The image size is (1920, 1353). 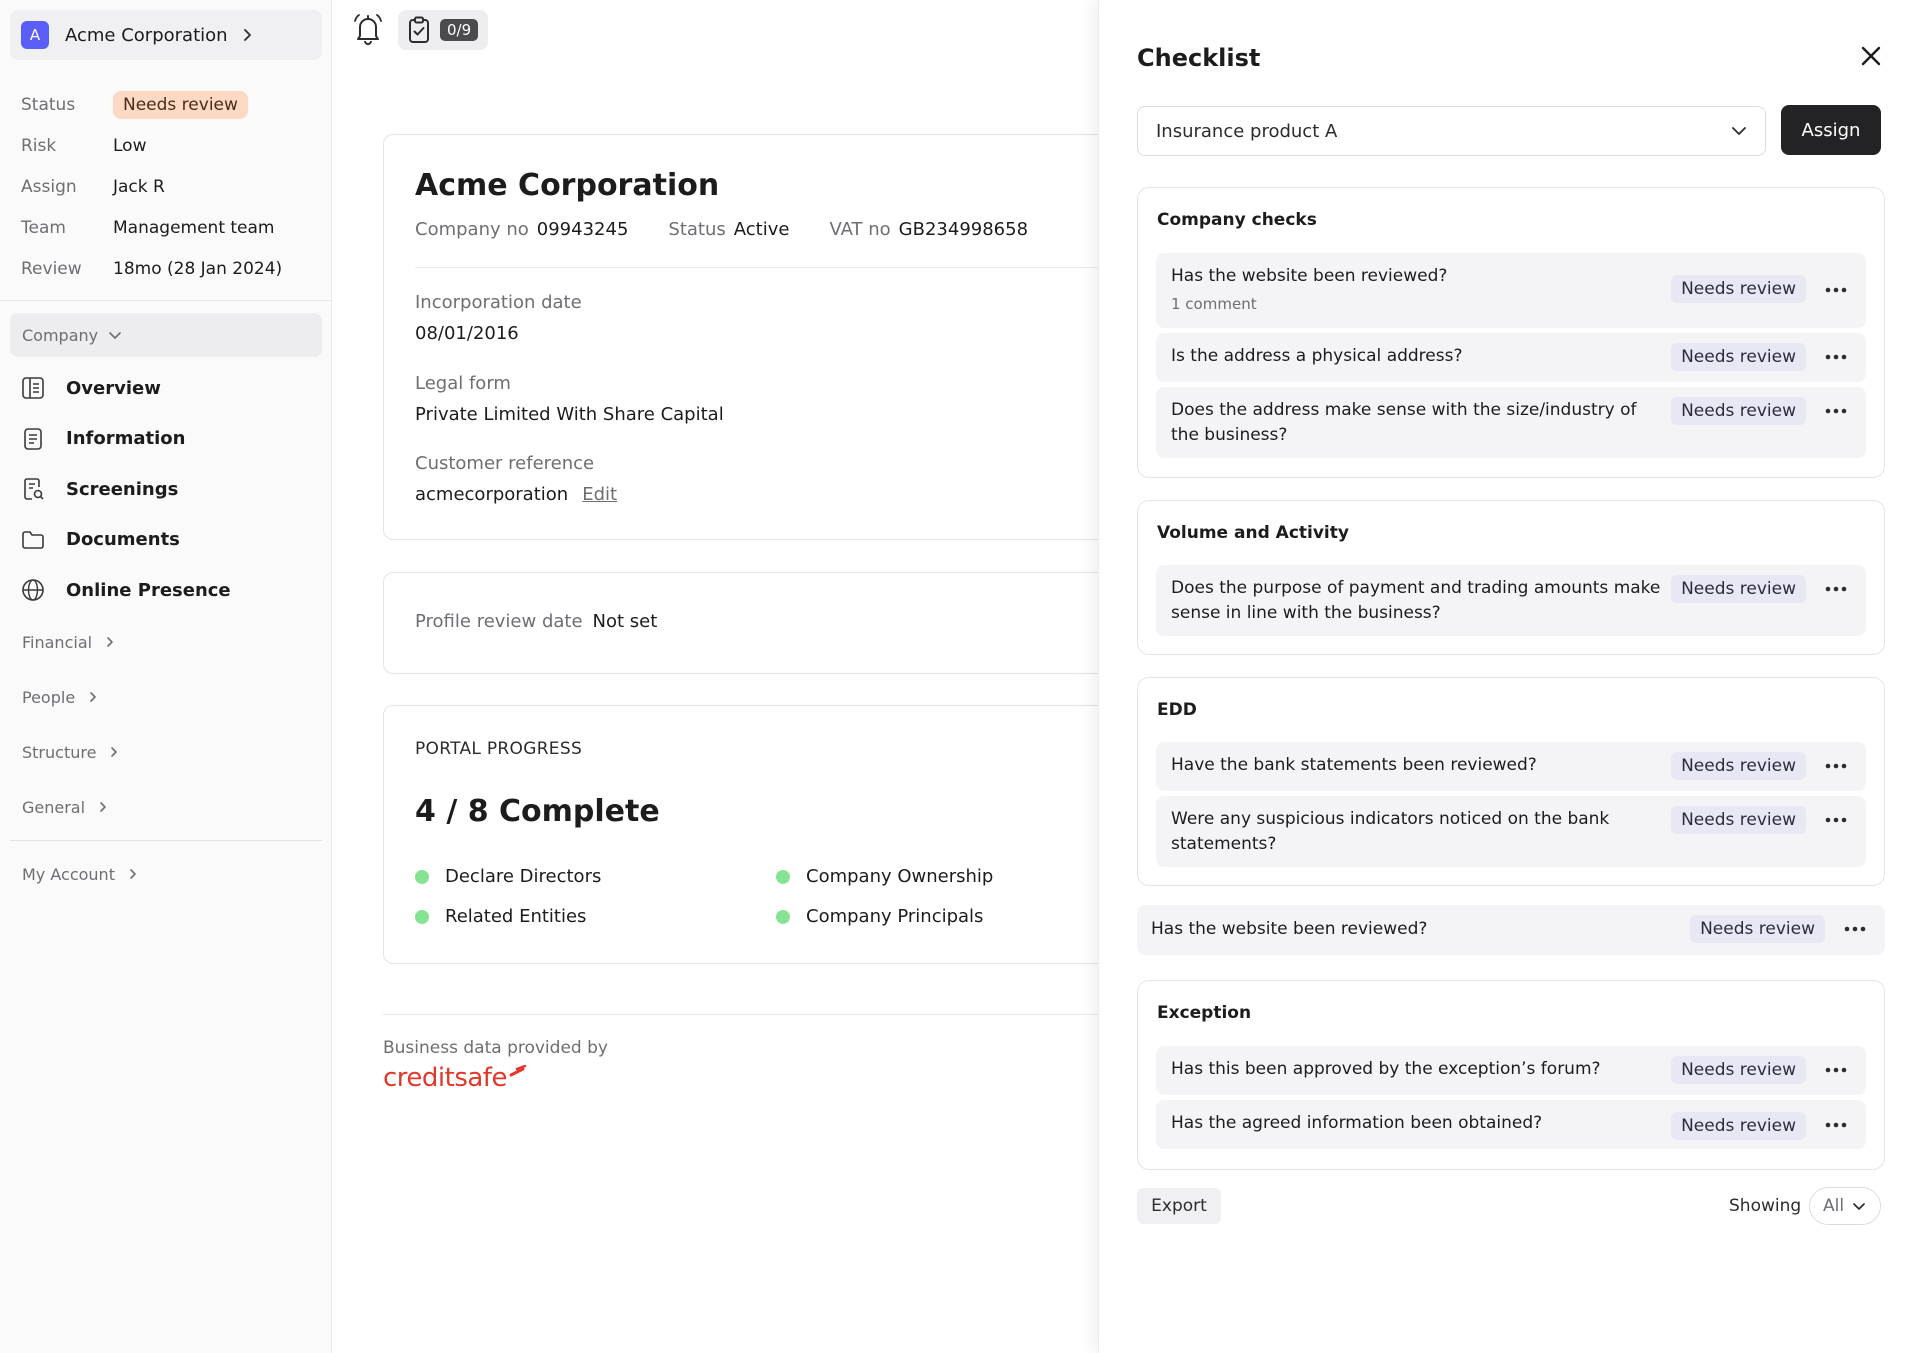 What do you see at coordinates (59, 752) in the screenshot?
I see `section-label: Structure` at bounding box center [59, 752].